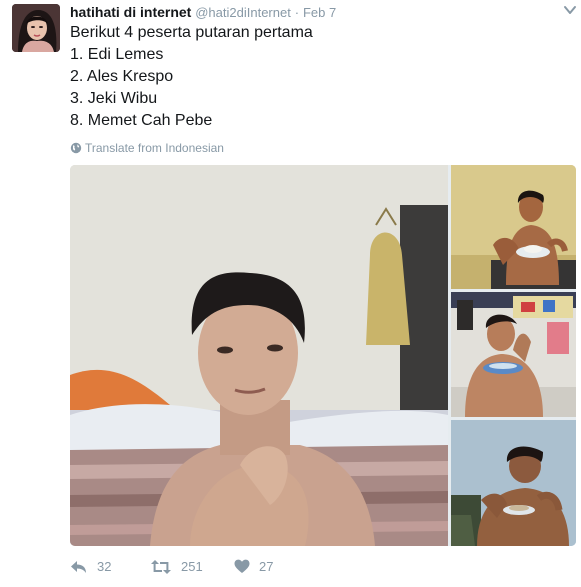 This screenshot has height=587, width=581. I want to click on reply-button: 32, so click(100, 567).